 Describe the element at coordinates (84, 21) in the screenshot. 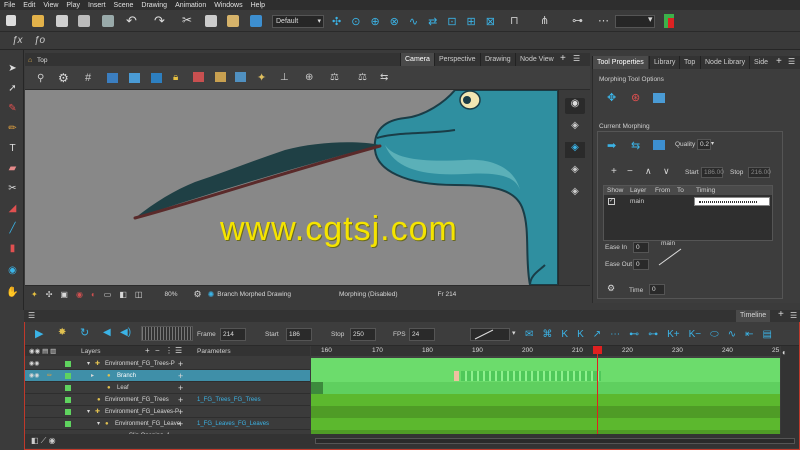

I see `save-as-icon` at that location.